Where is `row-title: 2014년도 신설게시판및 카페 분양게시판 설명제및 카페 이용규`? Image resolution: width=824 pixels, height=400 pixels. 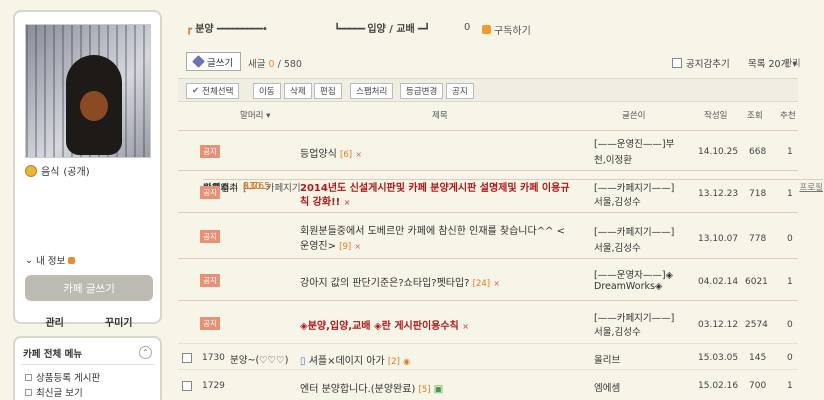
row-title: 2014년도 신설게시판및 카페 분양게시판 설명제및 카페 이용규 is located at coordinates (435, 186).